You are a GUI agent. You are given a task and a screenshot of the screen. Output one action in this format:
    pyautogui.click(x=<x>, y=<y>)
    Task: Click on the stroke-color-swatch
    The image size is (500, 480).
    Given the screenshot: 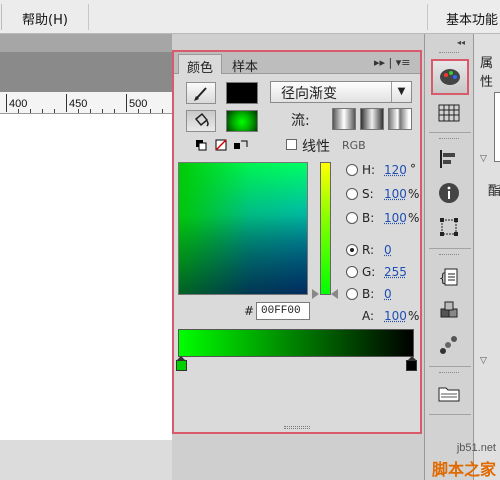 What is the action you would take?
    pyautogui.click(x=242, y=93)
    